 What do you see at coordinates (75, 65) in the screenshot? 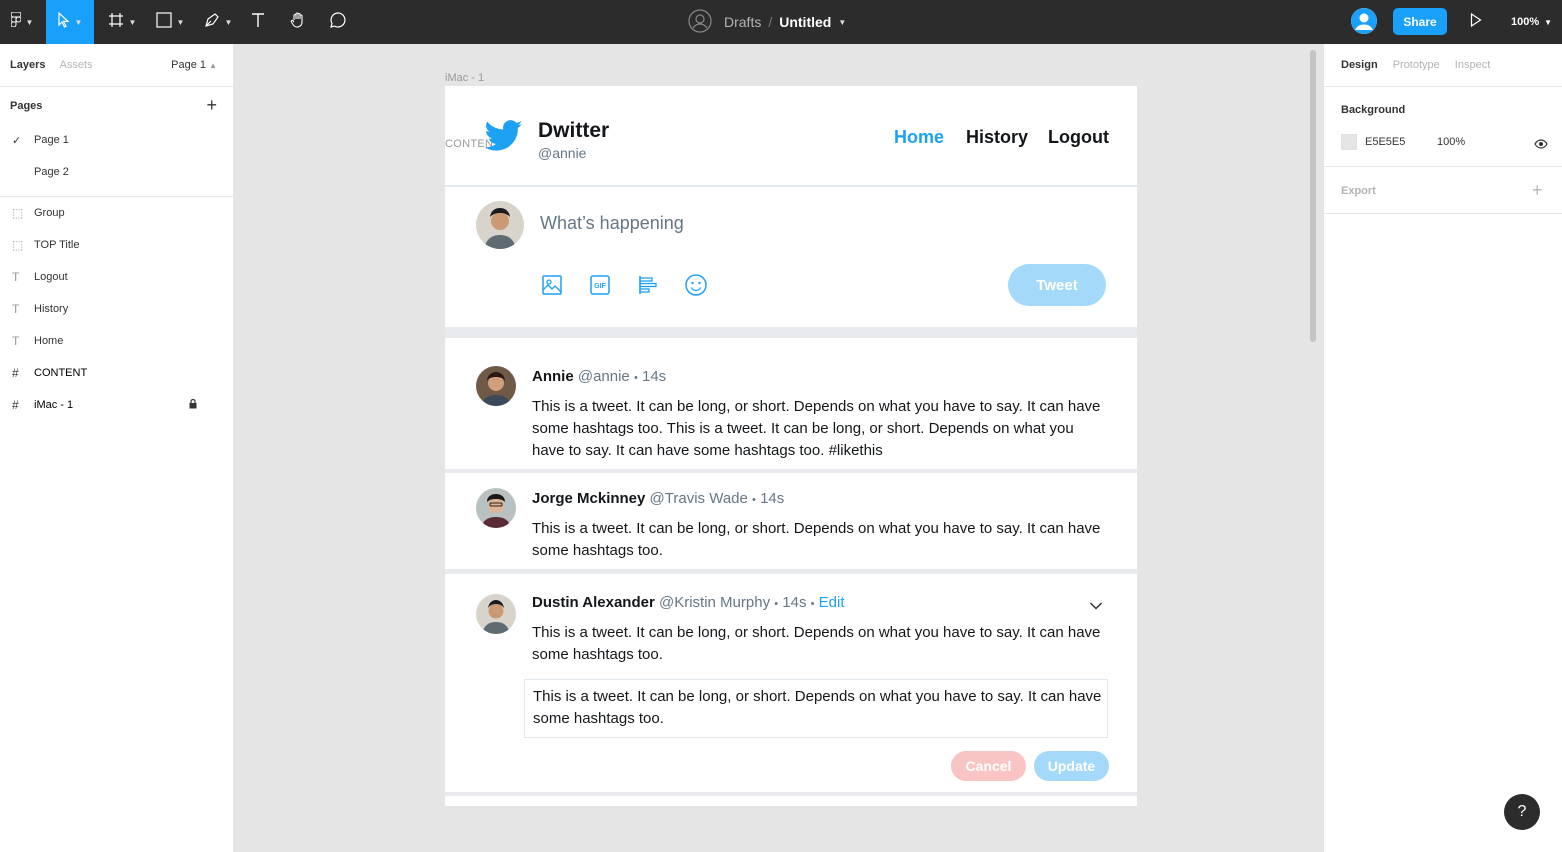
I see `tab-assets: Assets` at bounding box center [75, 65].